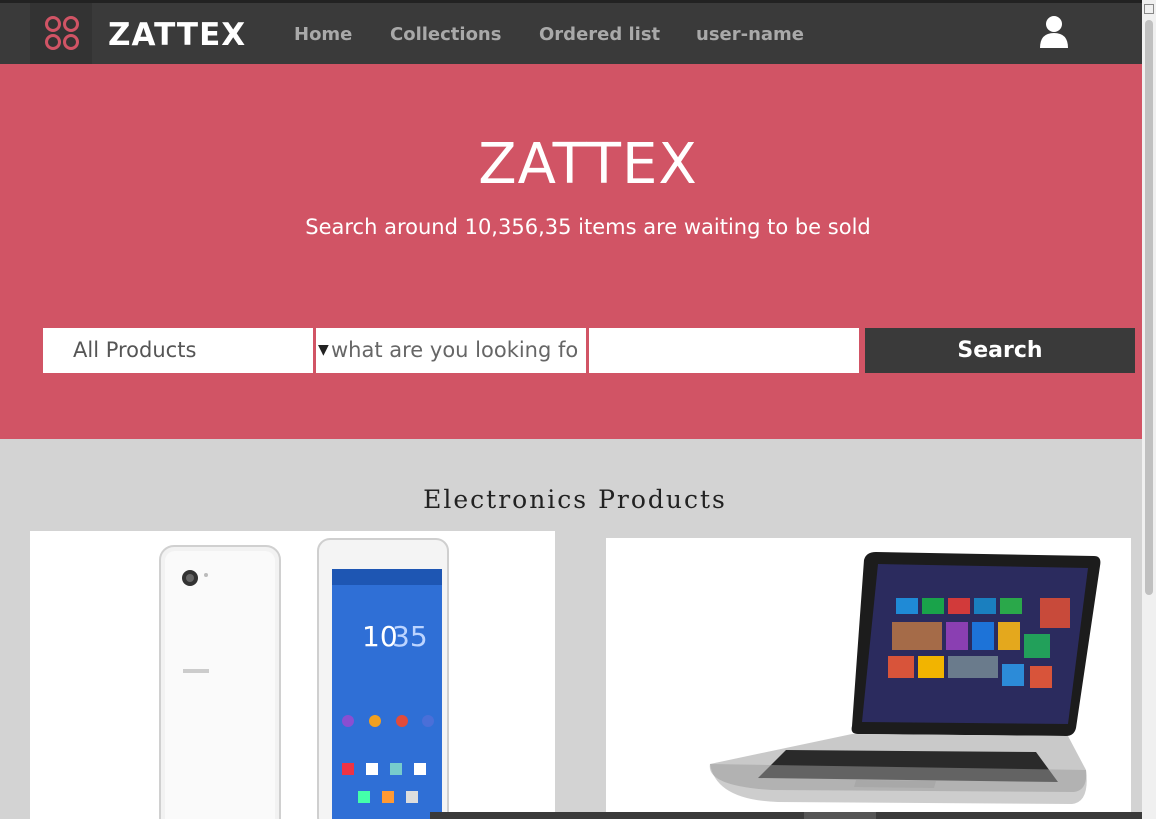 The image size is (1156, 819). What do you see at coordinates (178, 350) in the screenshot?
I see `category-select: All Products` at bounding box center [178, 350].